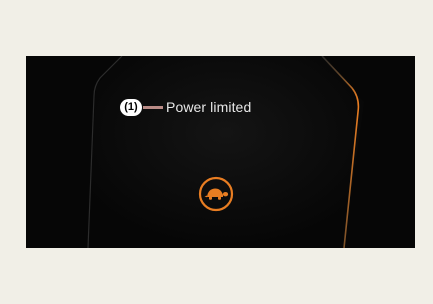  Describe the element at coordinates (153, 107) in the screenshot. I see `callout-leader-line` at that location.